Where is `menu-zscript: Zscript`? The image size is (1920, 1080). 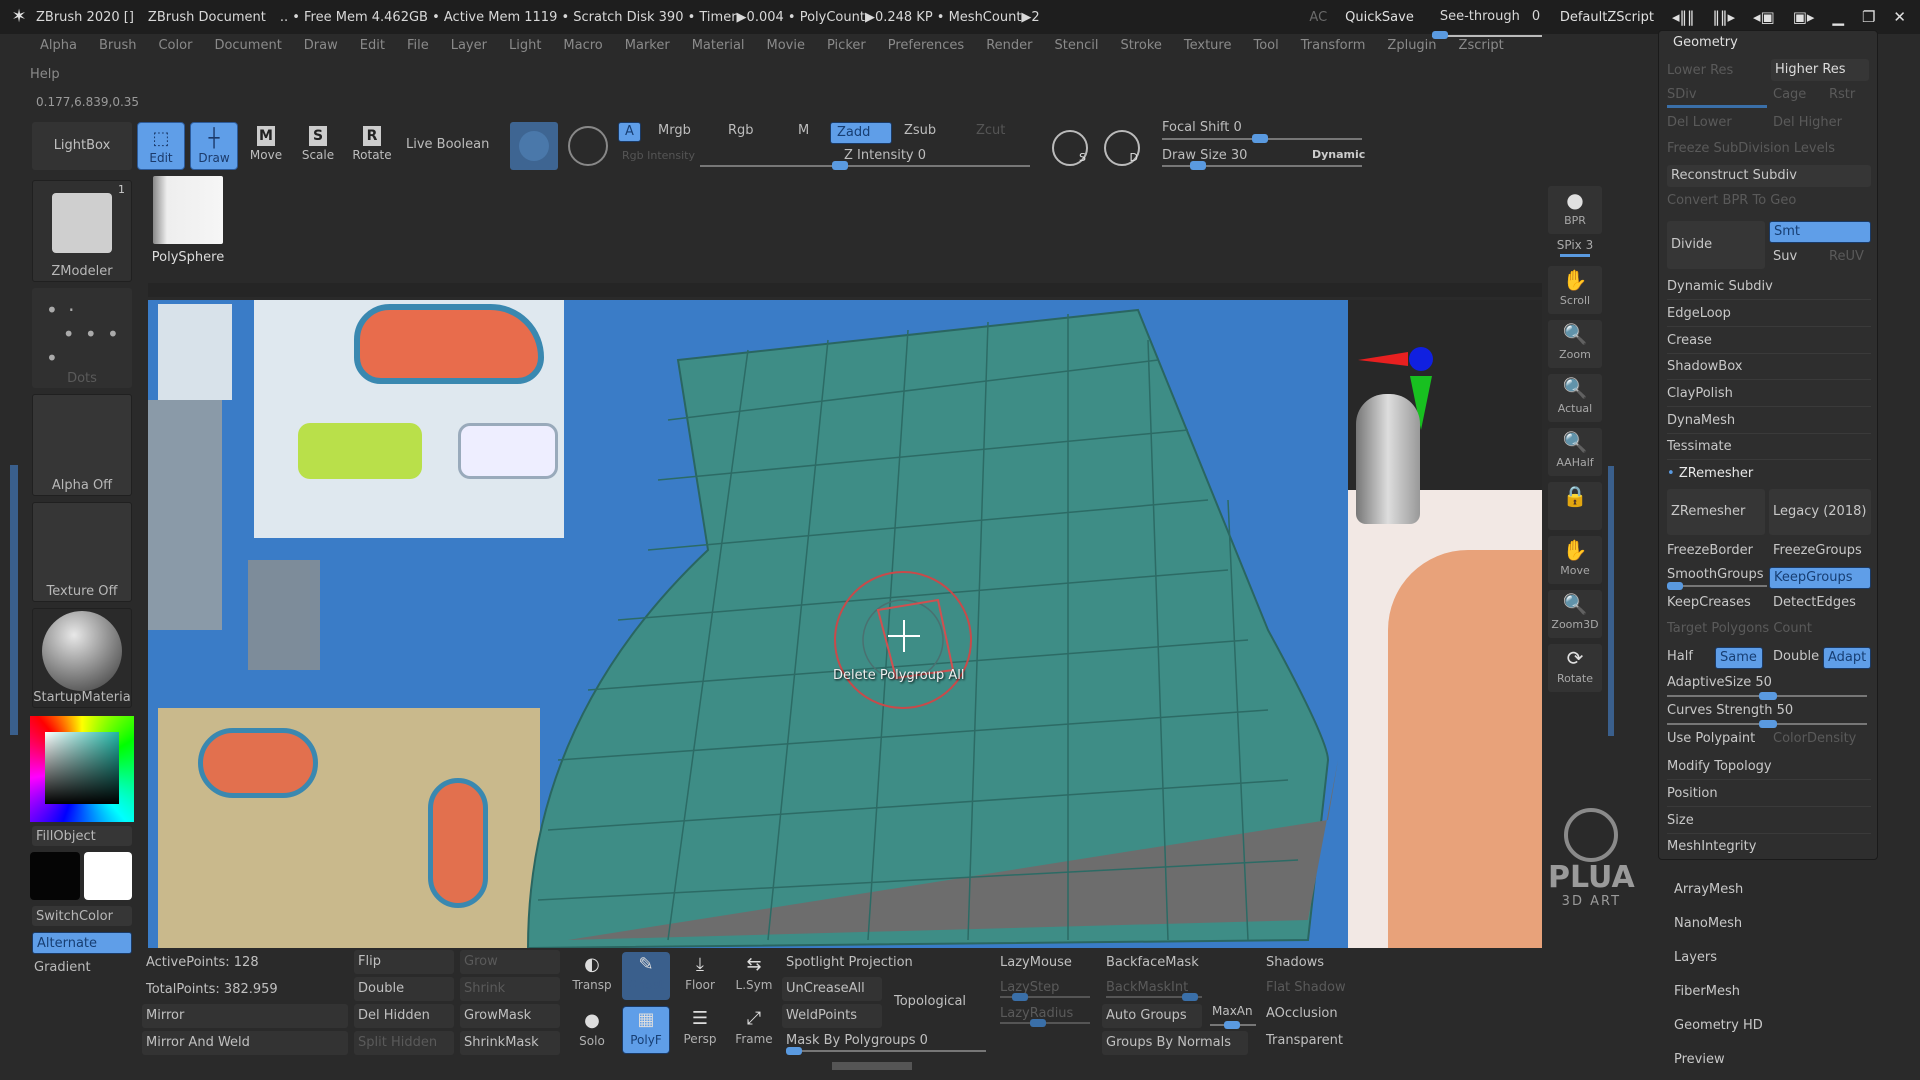
menu-zscript: Zscript is located at coordinates (1481, 49).